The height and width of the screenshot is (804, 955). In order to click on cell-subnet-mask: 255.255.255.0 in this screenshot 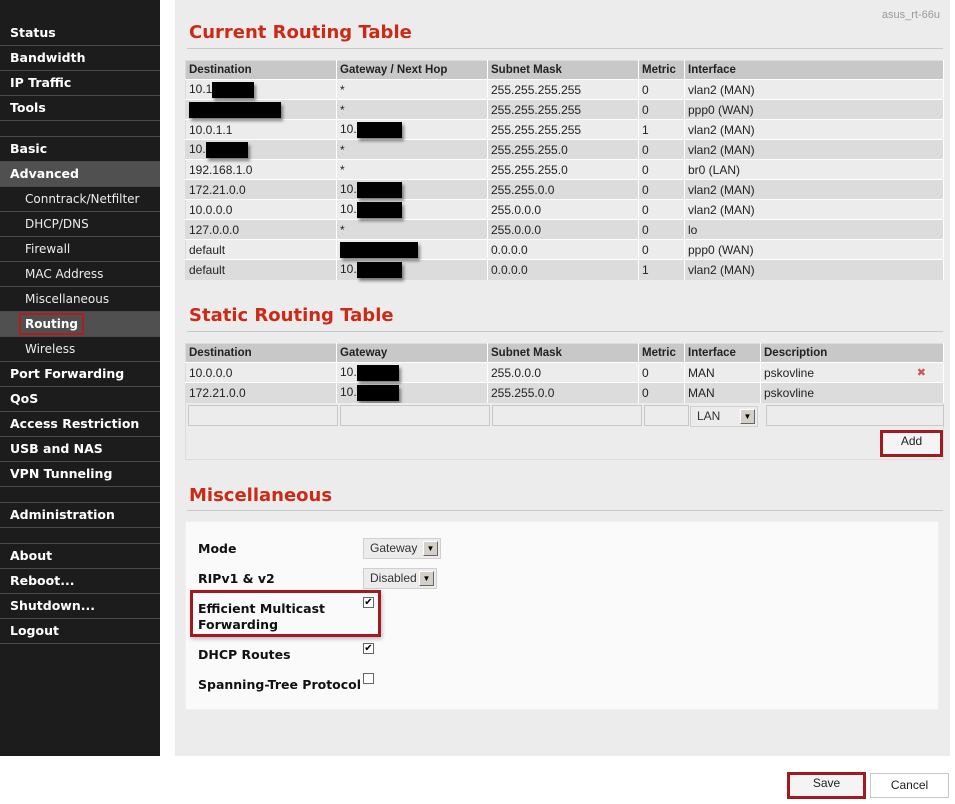, I will do `click(563, 149)`.